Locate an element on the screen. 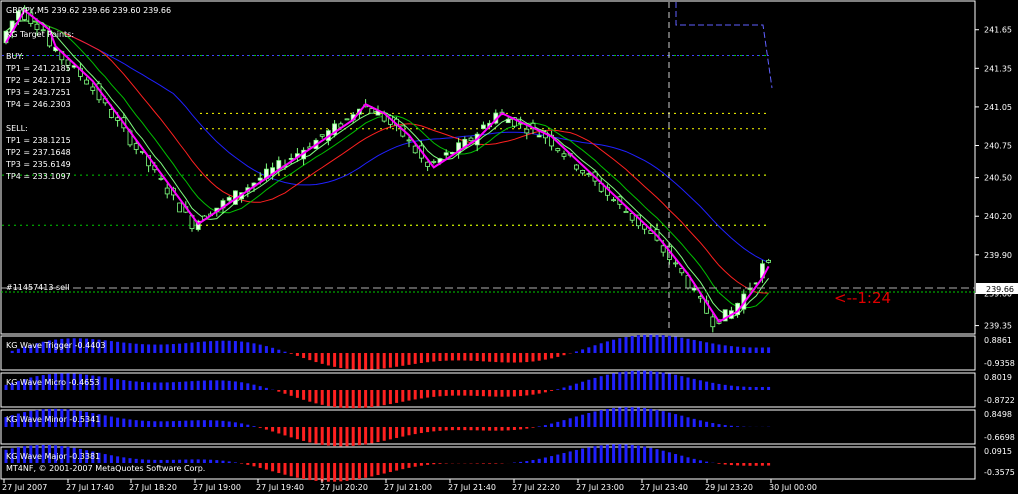  time-tick-label: 27 Jul 19:40 is located at coordinates (280, 487).